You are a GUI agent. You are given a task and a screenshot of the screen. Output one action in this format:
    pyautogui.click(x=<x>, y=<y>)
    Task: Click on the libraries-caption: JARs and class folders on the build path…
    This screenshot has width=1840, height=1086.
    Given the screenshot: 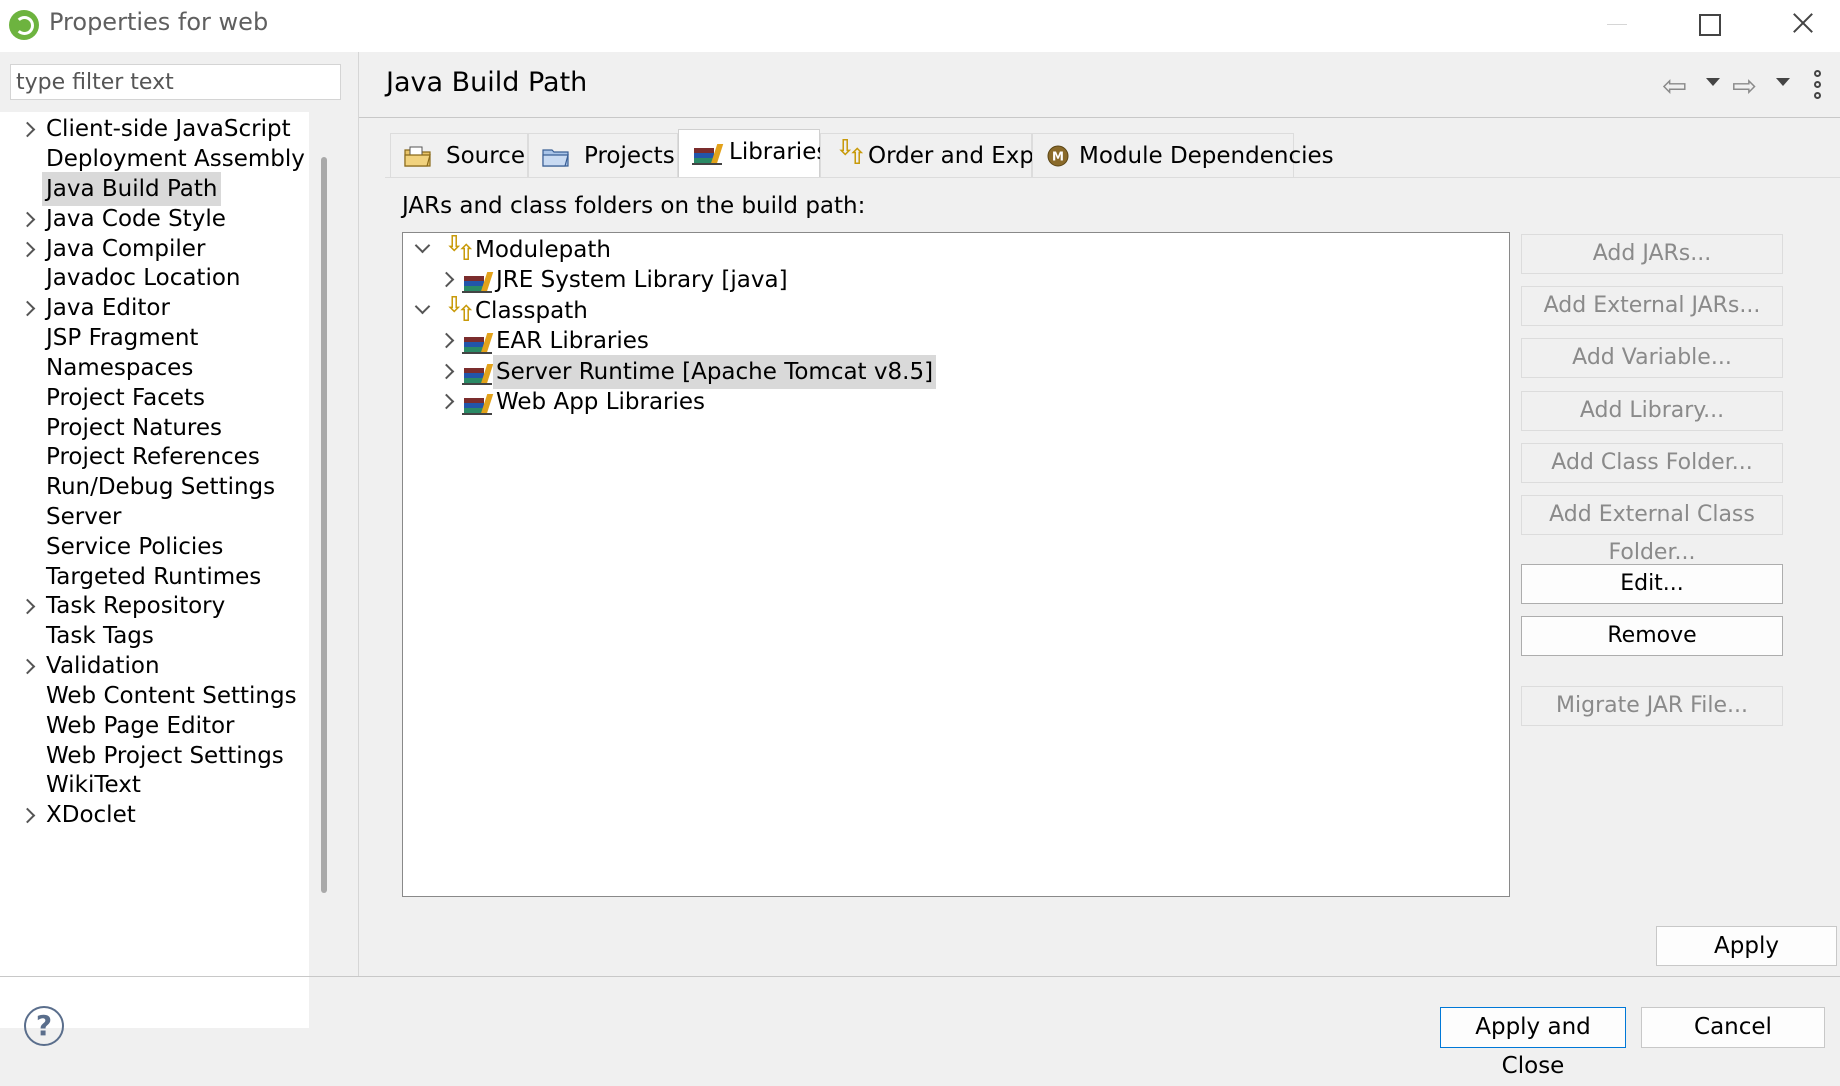 What is the action you would take?
    pyautogui.click(x=634, y=206)
    